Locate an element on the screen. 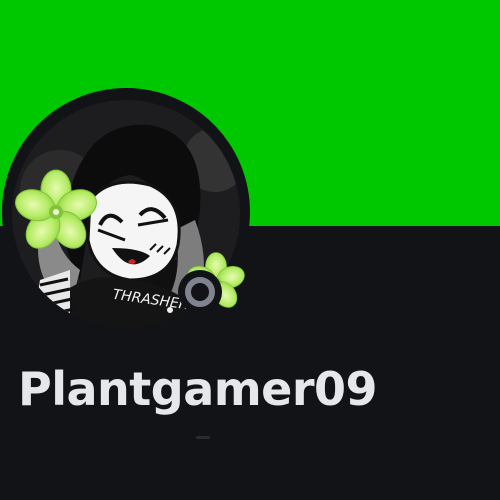 This screenshot has width=500, height=500. status-indicator is located at coordinates (200, 292).